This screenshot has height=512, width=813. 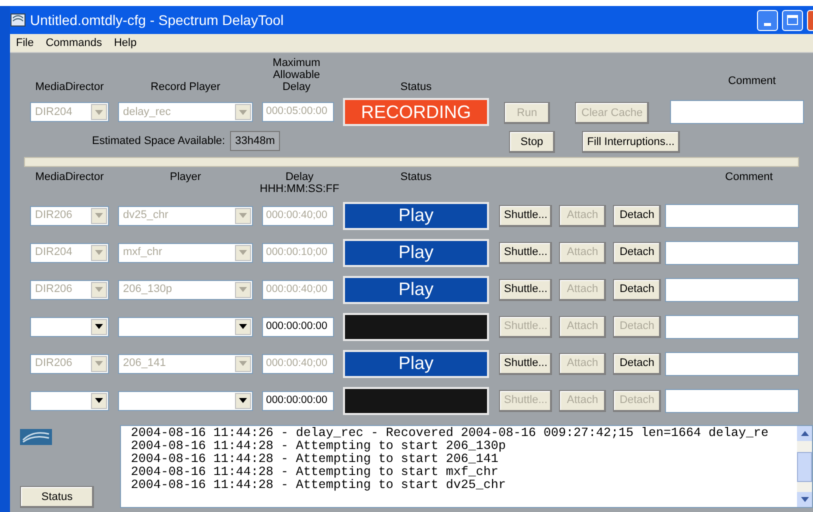 I want to click on column-header: Player, so click(x=185, y=177).